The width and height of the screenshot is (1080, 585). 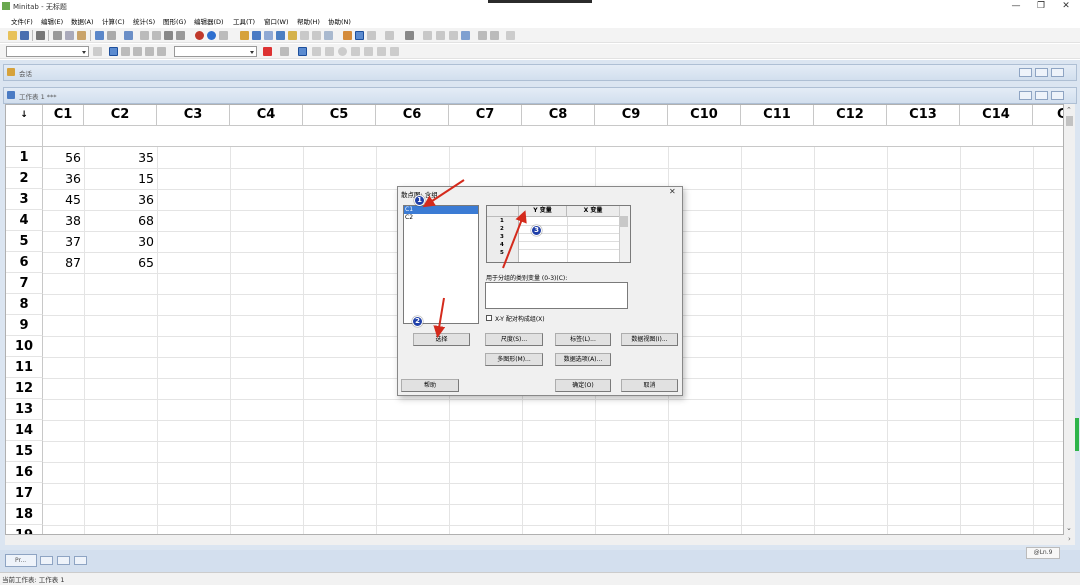 What do you see at coordinates (540, 578) in the screenshot?
I see `status-bar` at bounding box center [540, 578].